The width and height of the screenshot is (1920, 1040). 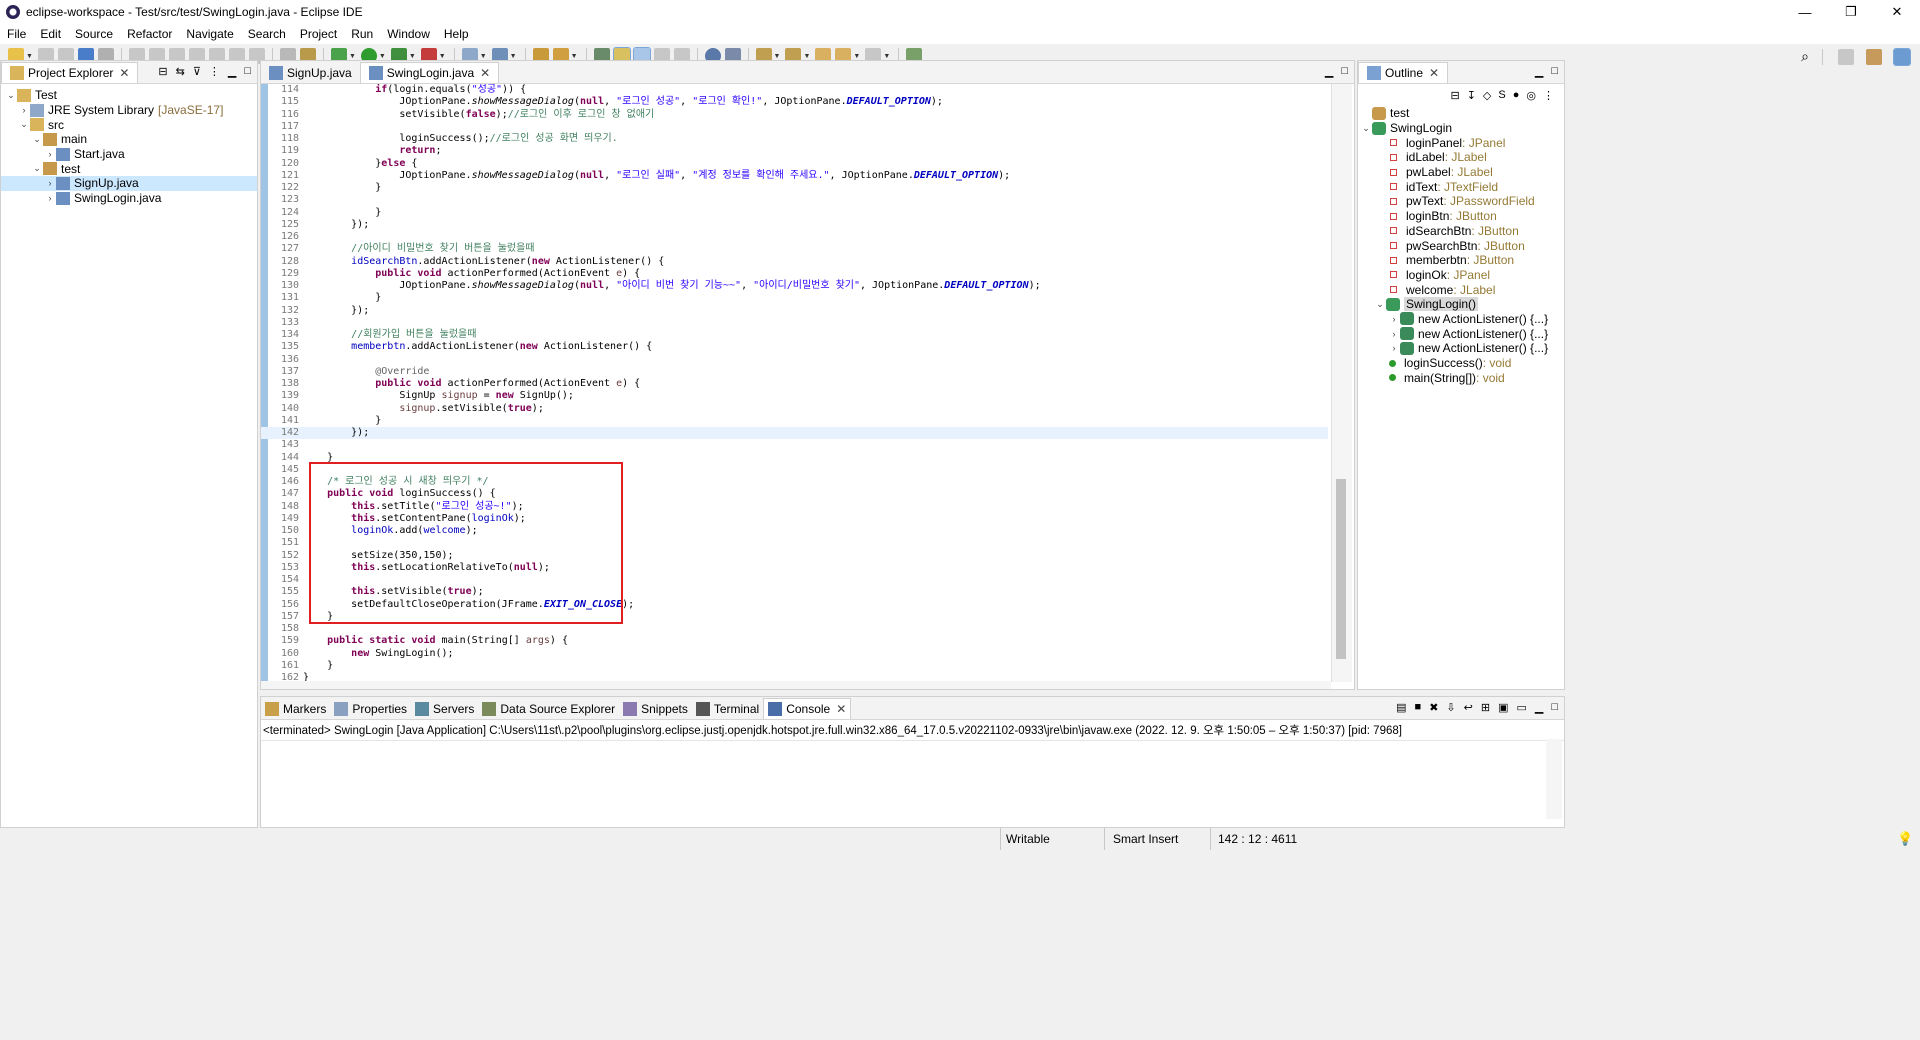 What do you see at coordinates (1461, 260) in the screenshot?
I see `outline-item: memberbtn : JButton` at bounding box center [1461, 260].